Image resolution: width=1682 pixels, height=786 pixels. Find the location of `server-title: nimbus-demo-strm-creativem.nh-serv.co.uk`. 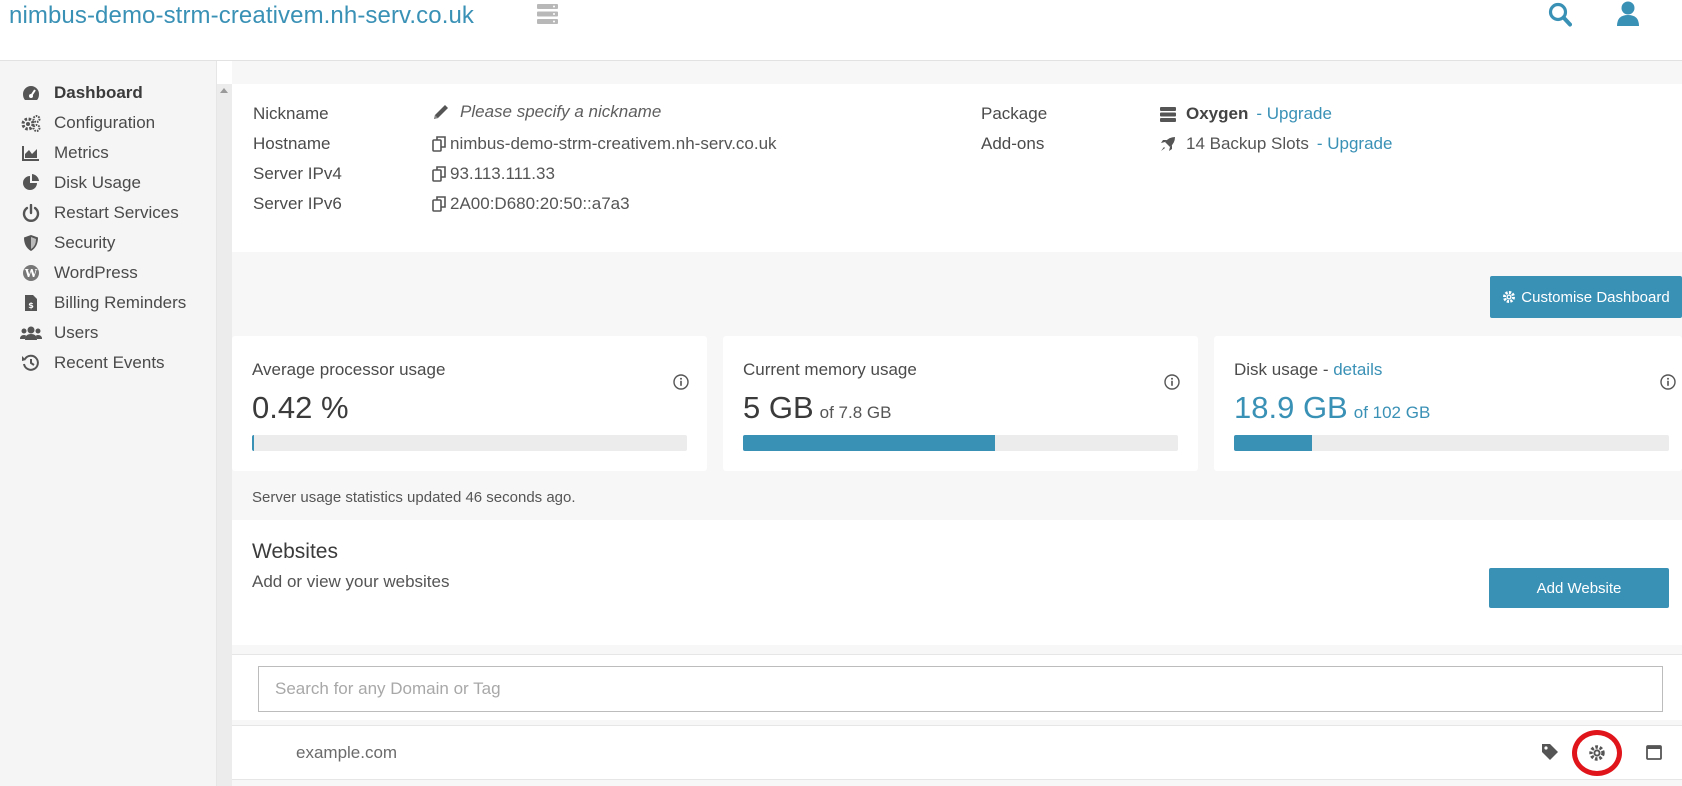

server-title: nimbus-demo-strm-creativem.nh-serv.co.uk is located at coordinates (241, 16).